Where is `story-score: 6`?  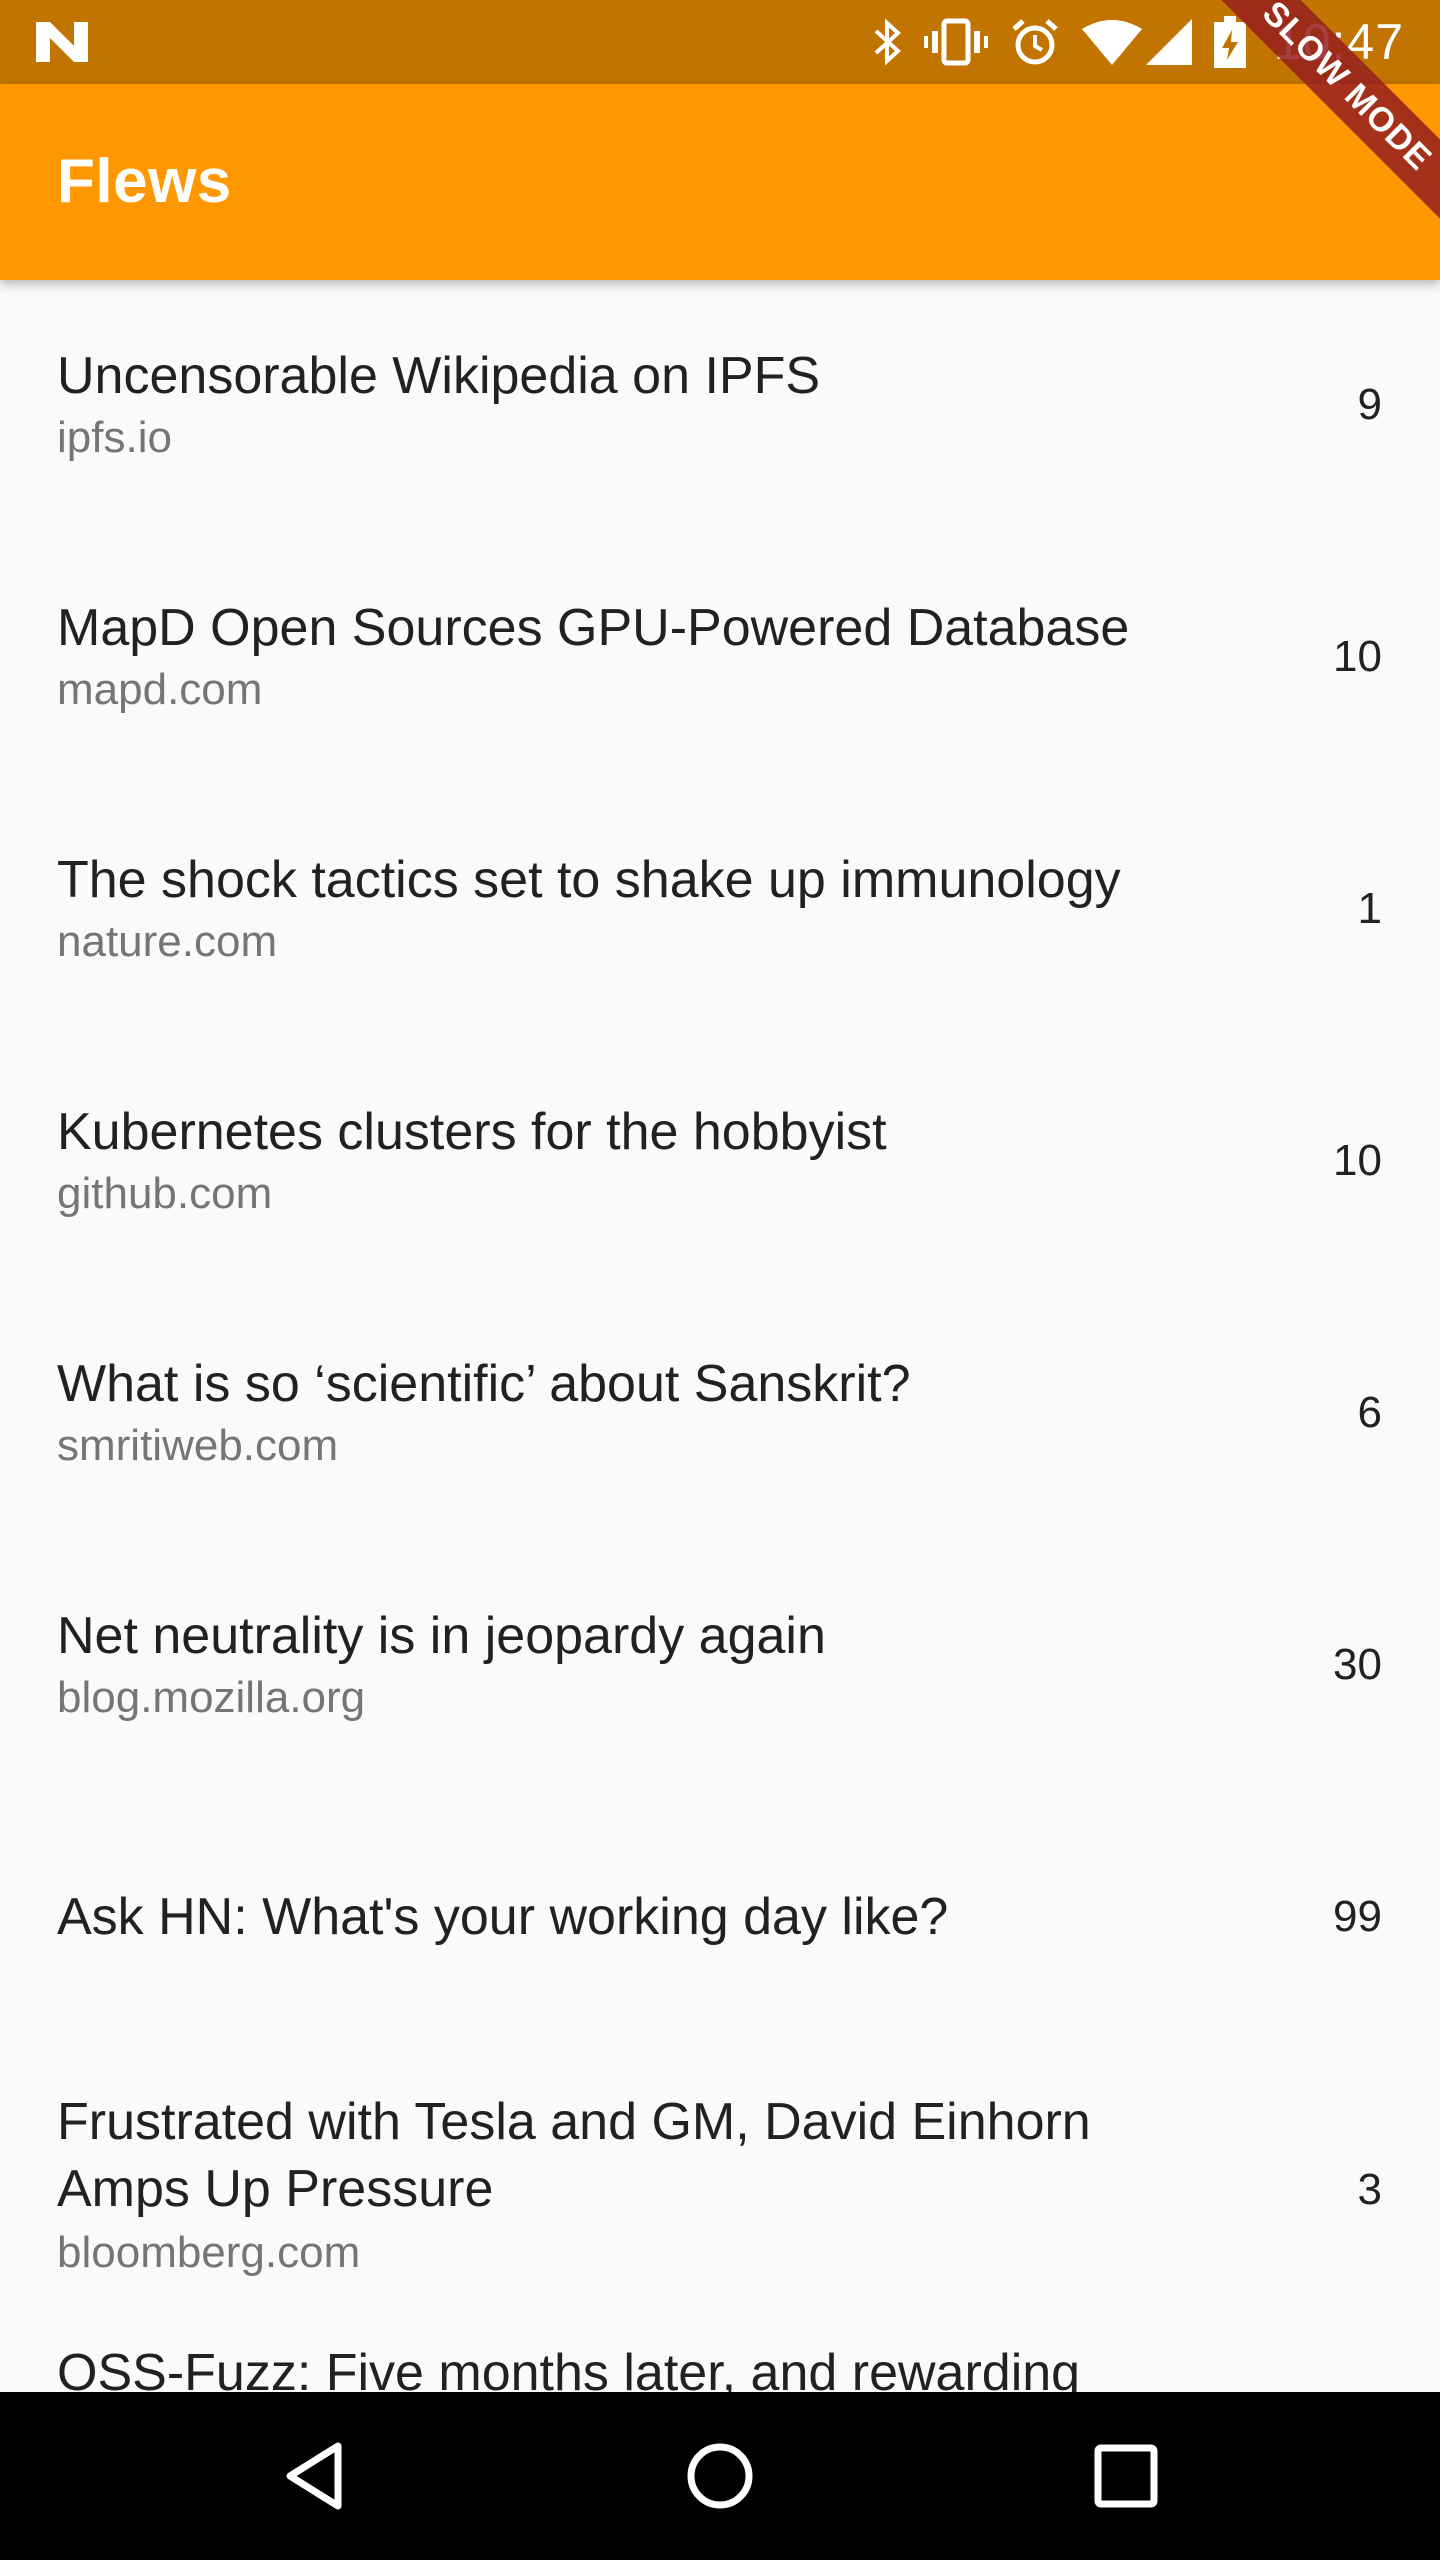 story-score: 6 is located at coordinates (1369, 1412).